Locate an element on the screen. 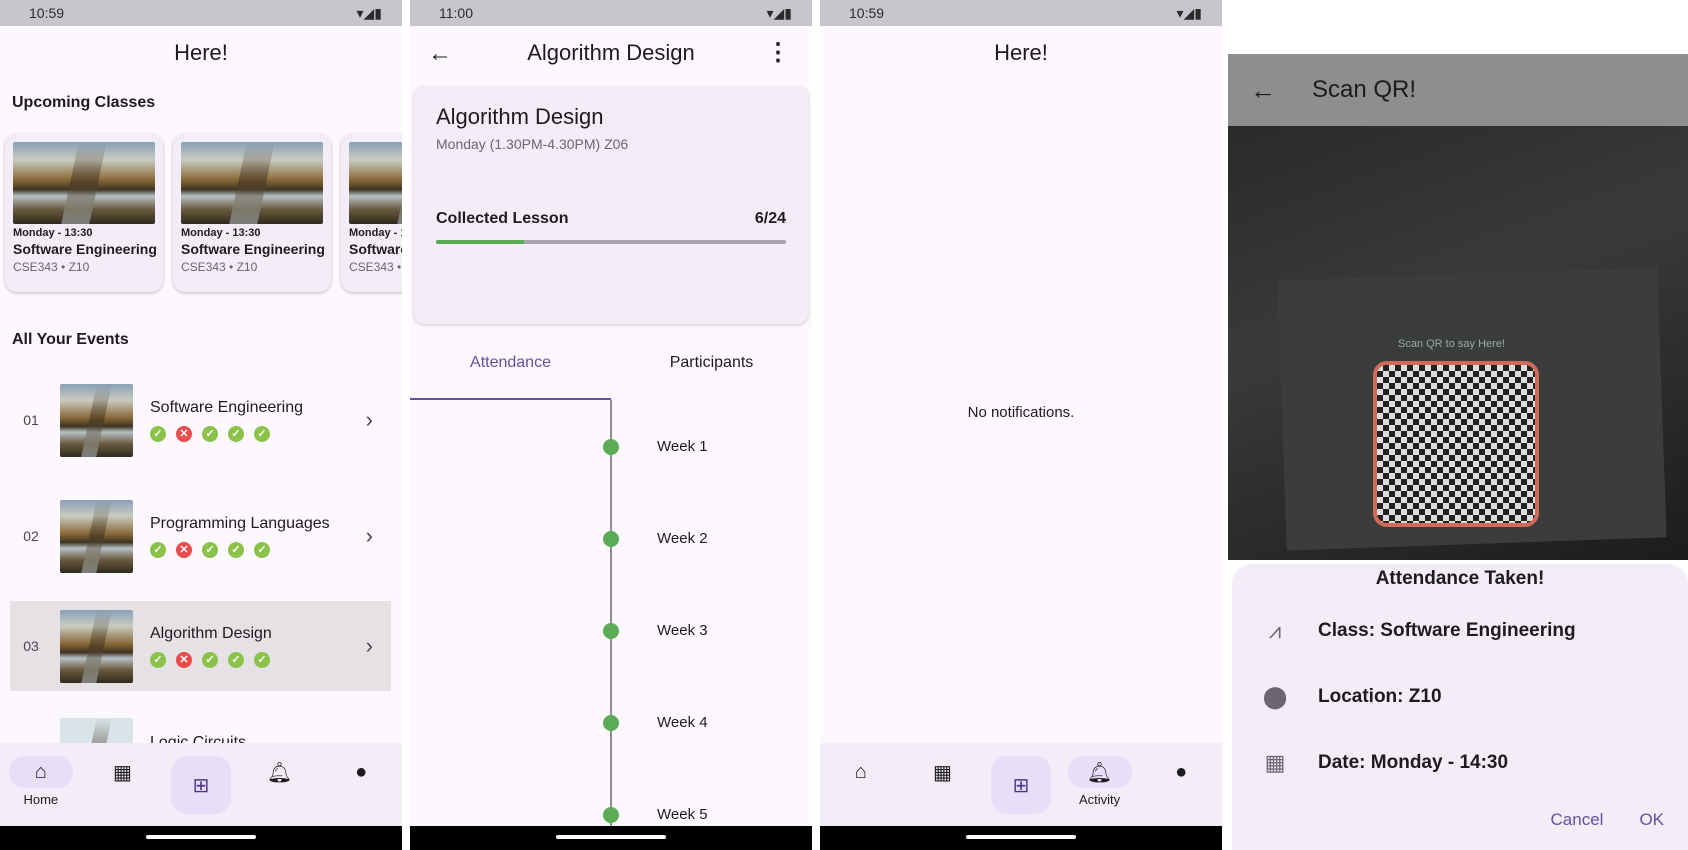 This screenshot has width=1688, height=850. nav-activity: 🔔︎ Activity is located at coordinates (1100, 786).